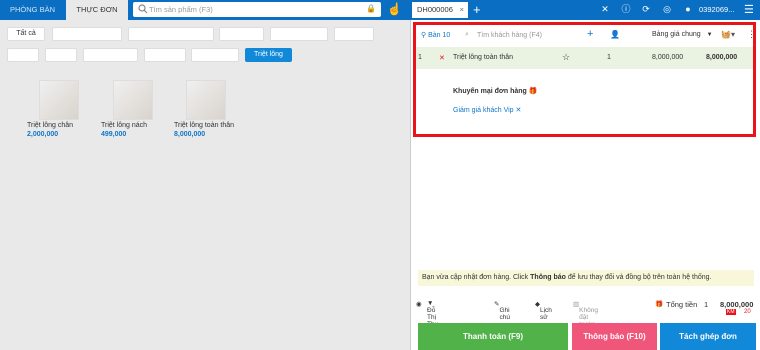  Describe the element at coordinates (432, 317) in the screenshot. I see `staff-select: Đỗ Thị Thu Trà ▼` at that location.